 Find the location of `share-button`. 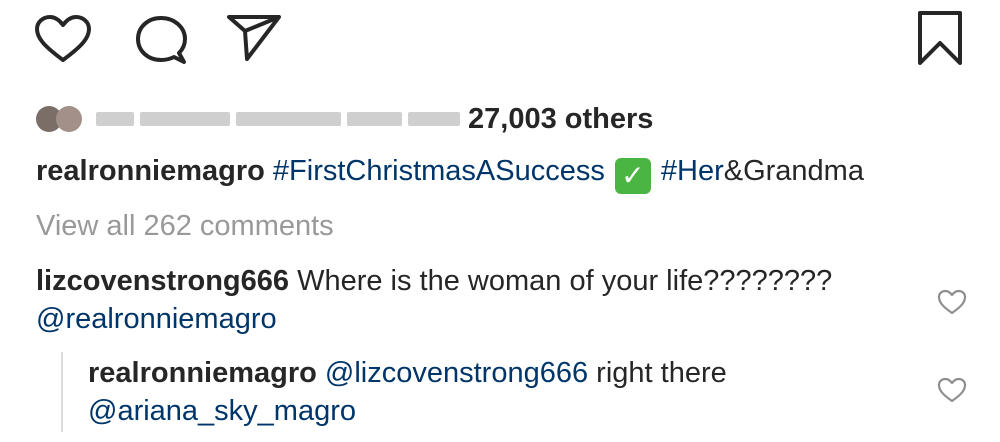

share-button is located at coordinates (254, 38).